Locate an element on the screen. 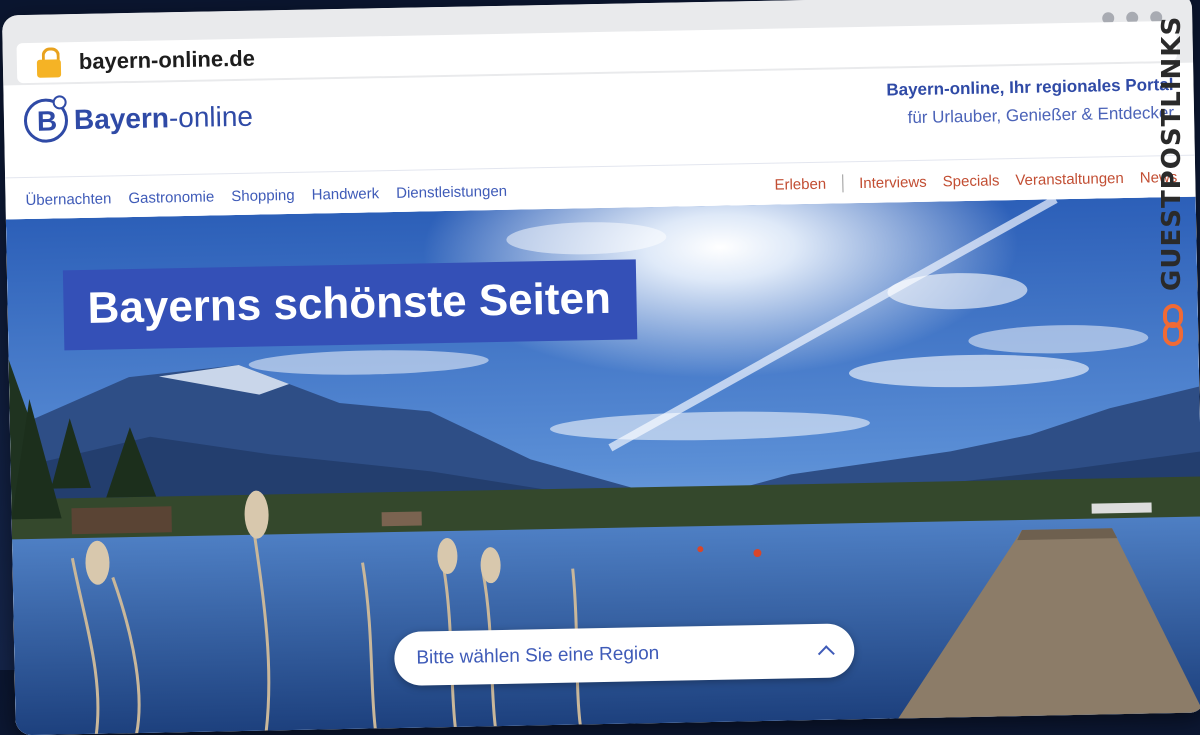 Image resolution: width=1200 pixels, height=735 pixels. tagline-primary: Bayern-online, Ihr regionales Portal is located at coordinates (1030, 87).